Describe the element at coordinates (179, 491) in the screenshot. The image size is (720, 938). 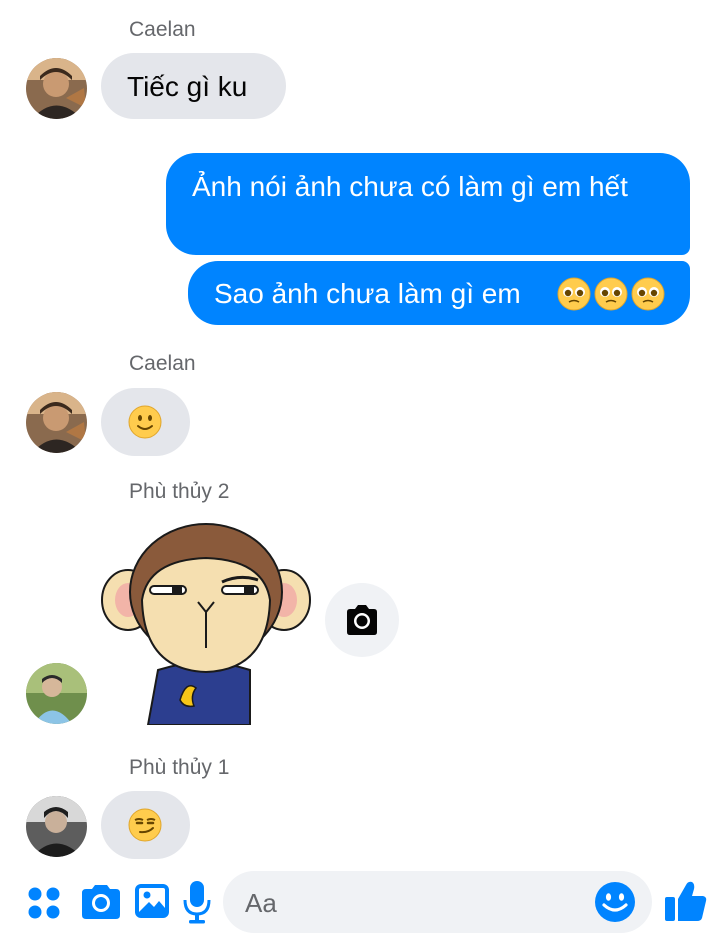
I see `sender-name: Phù thủy 2` at that location.